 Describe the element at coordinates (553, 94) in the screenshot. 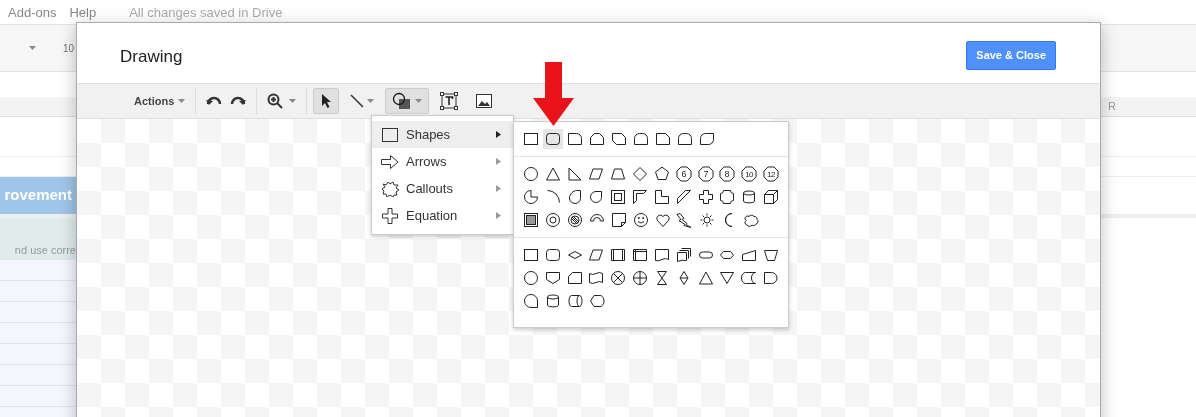

I see `pointer-arrow` at that location.